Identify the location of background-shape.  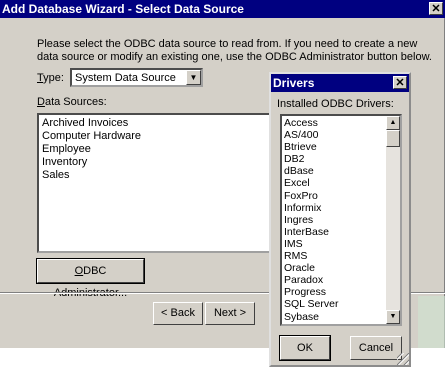
(431, 322).